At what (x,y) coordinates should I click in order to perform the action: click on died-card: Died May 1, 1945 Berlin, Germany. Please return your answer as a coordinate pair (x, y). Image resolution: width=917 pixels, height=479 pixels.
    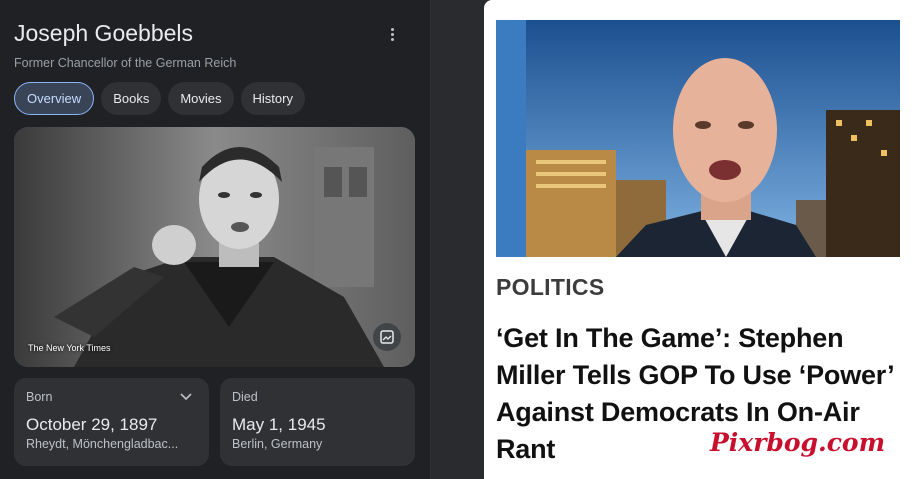
    Looking at the image, I should click on (317, 422).